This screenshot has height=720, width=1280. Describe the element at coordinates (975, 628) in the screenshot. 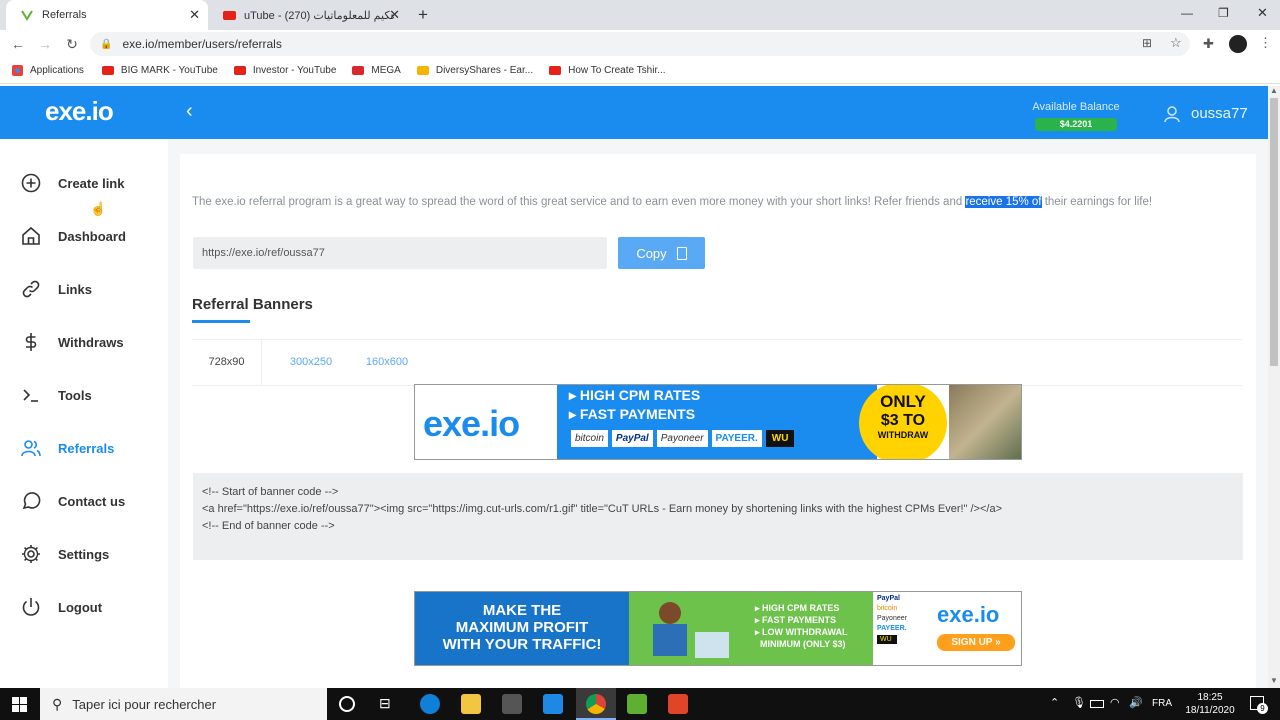

I see `banner2-logo-area: exe.io SIGN UP »` at that location.